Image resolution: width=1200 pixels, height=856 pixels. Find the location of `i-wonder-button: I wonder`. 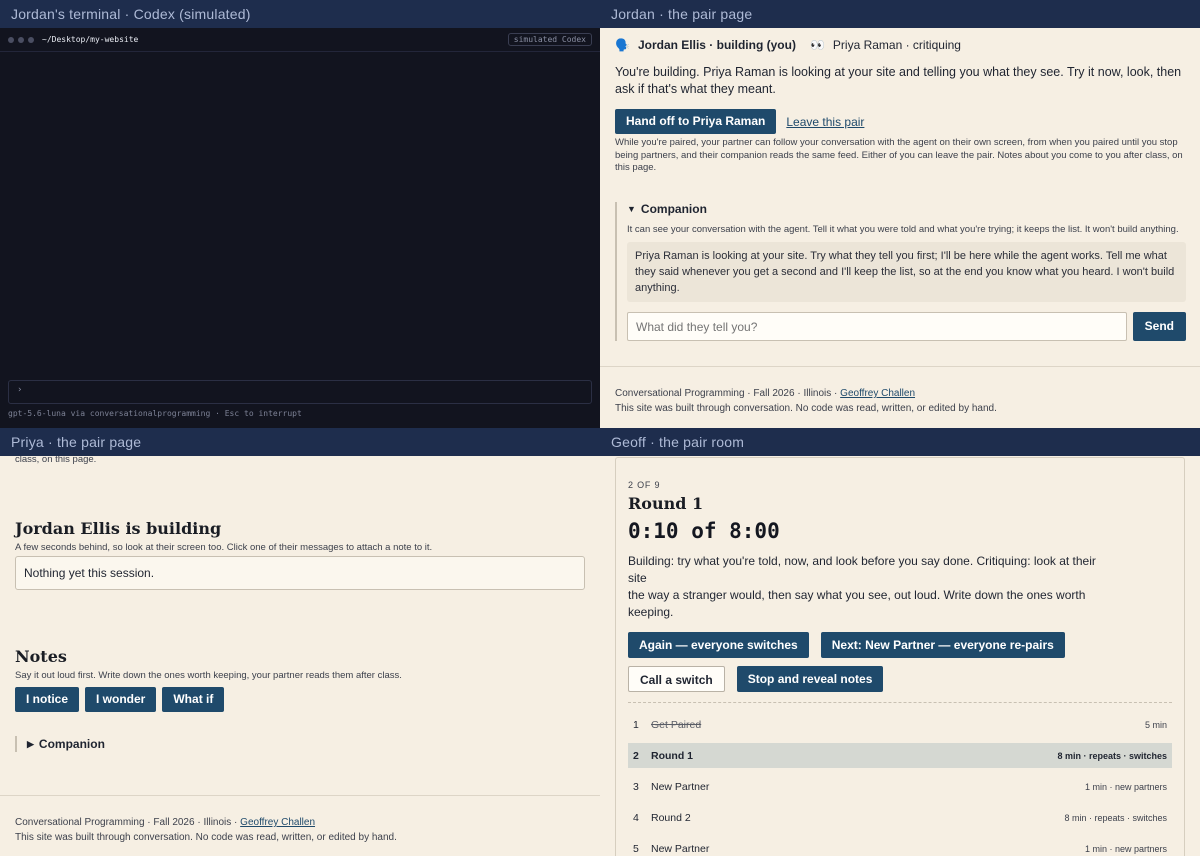

i-wonder-button: I wonder is located at coordinates (121, 699).